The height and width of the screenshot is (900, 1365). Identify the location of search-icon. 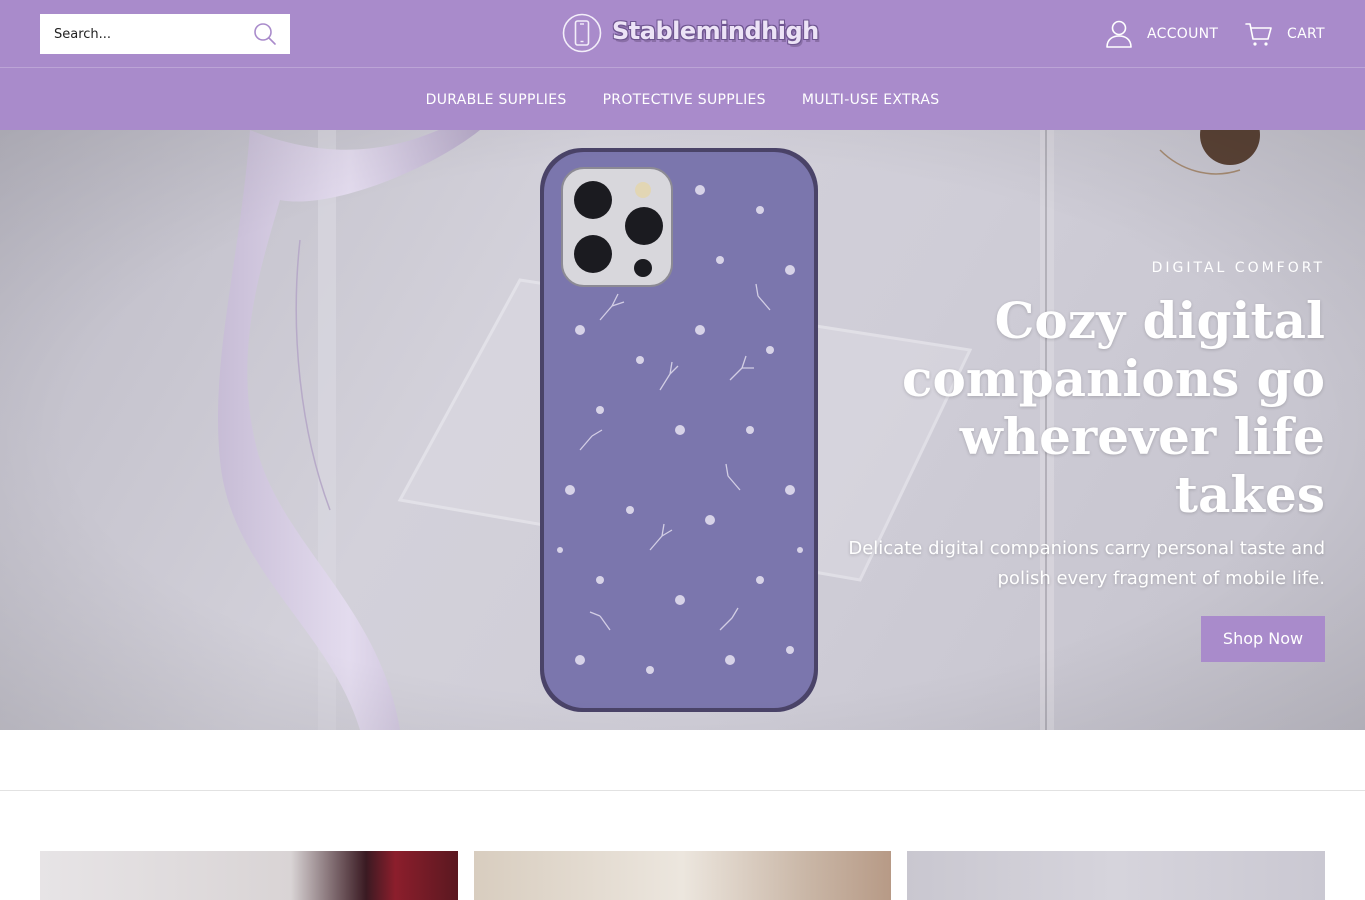
(265, 34).